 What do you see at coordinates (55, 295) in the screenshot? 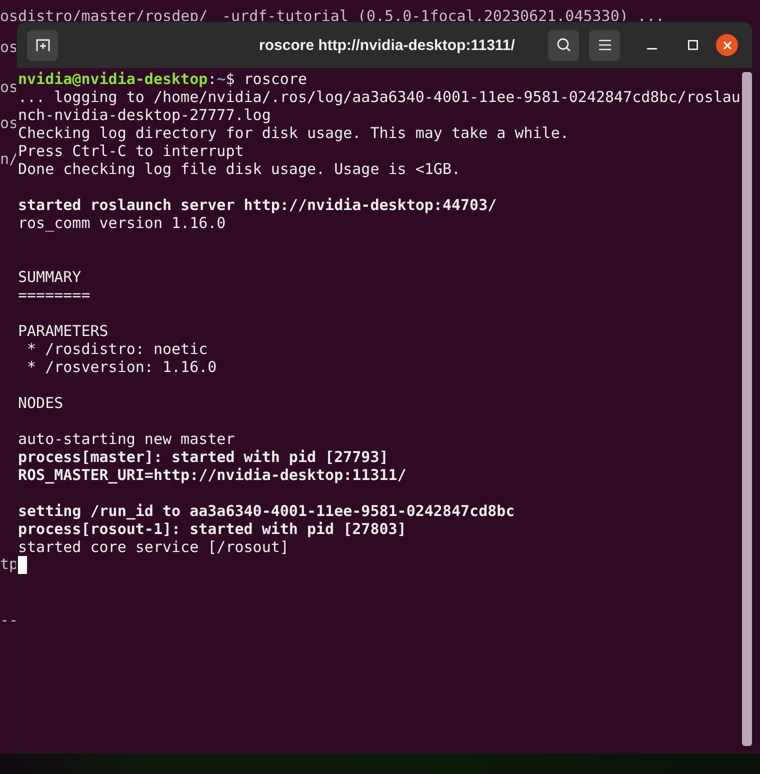
I see `output-line: ========` at bounding box center [55, 295].